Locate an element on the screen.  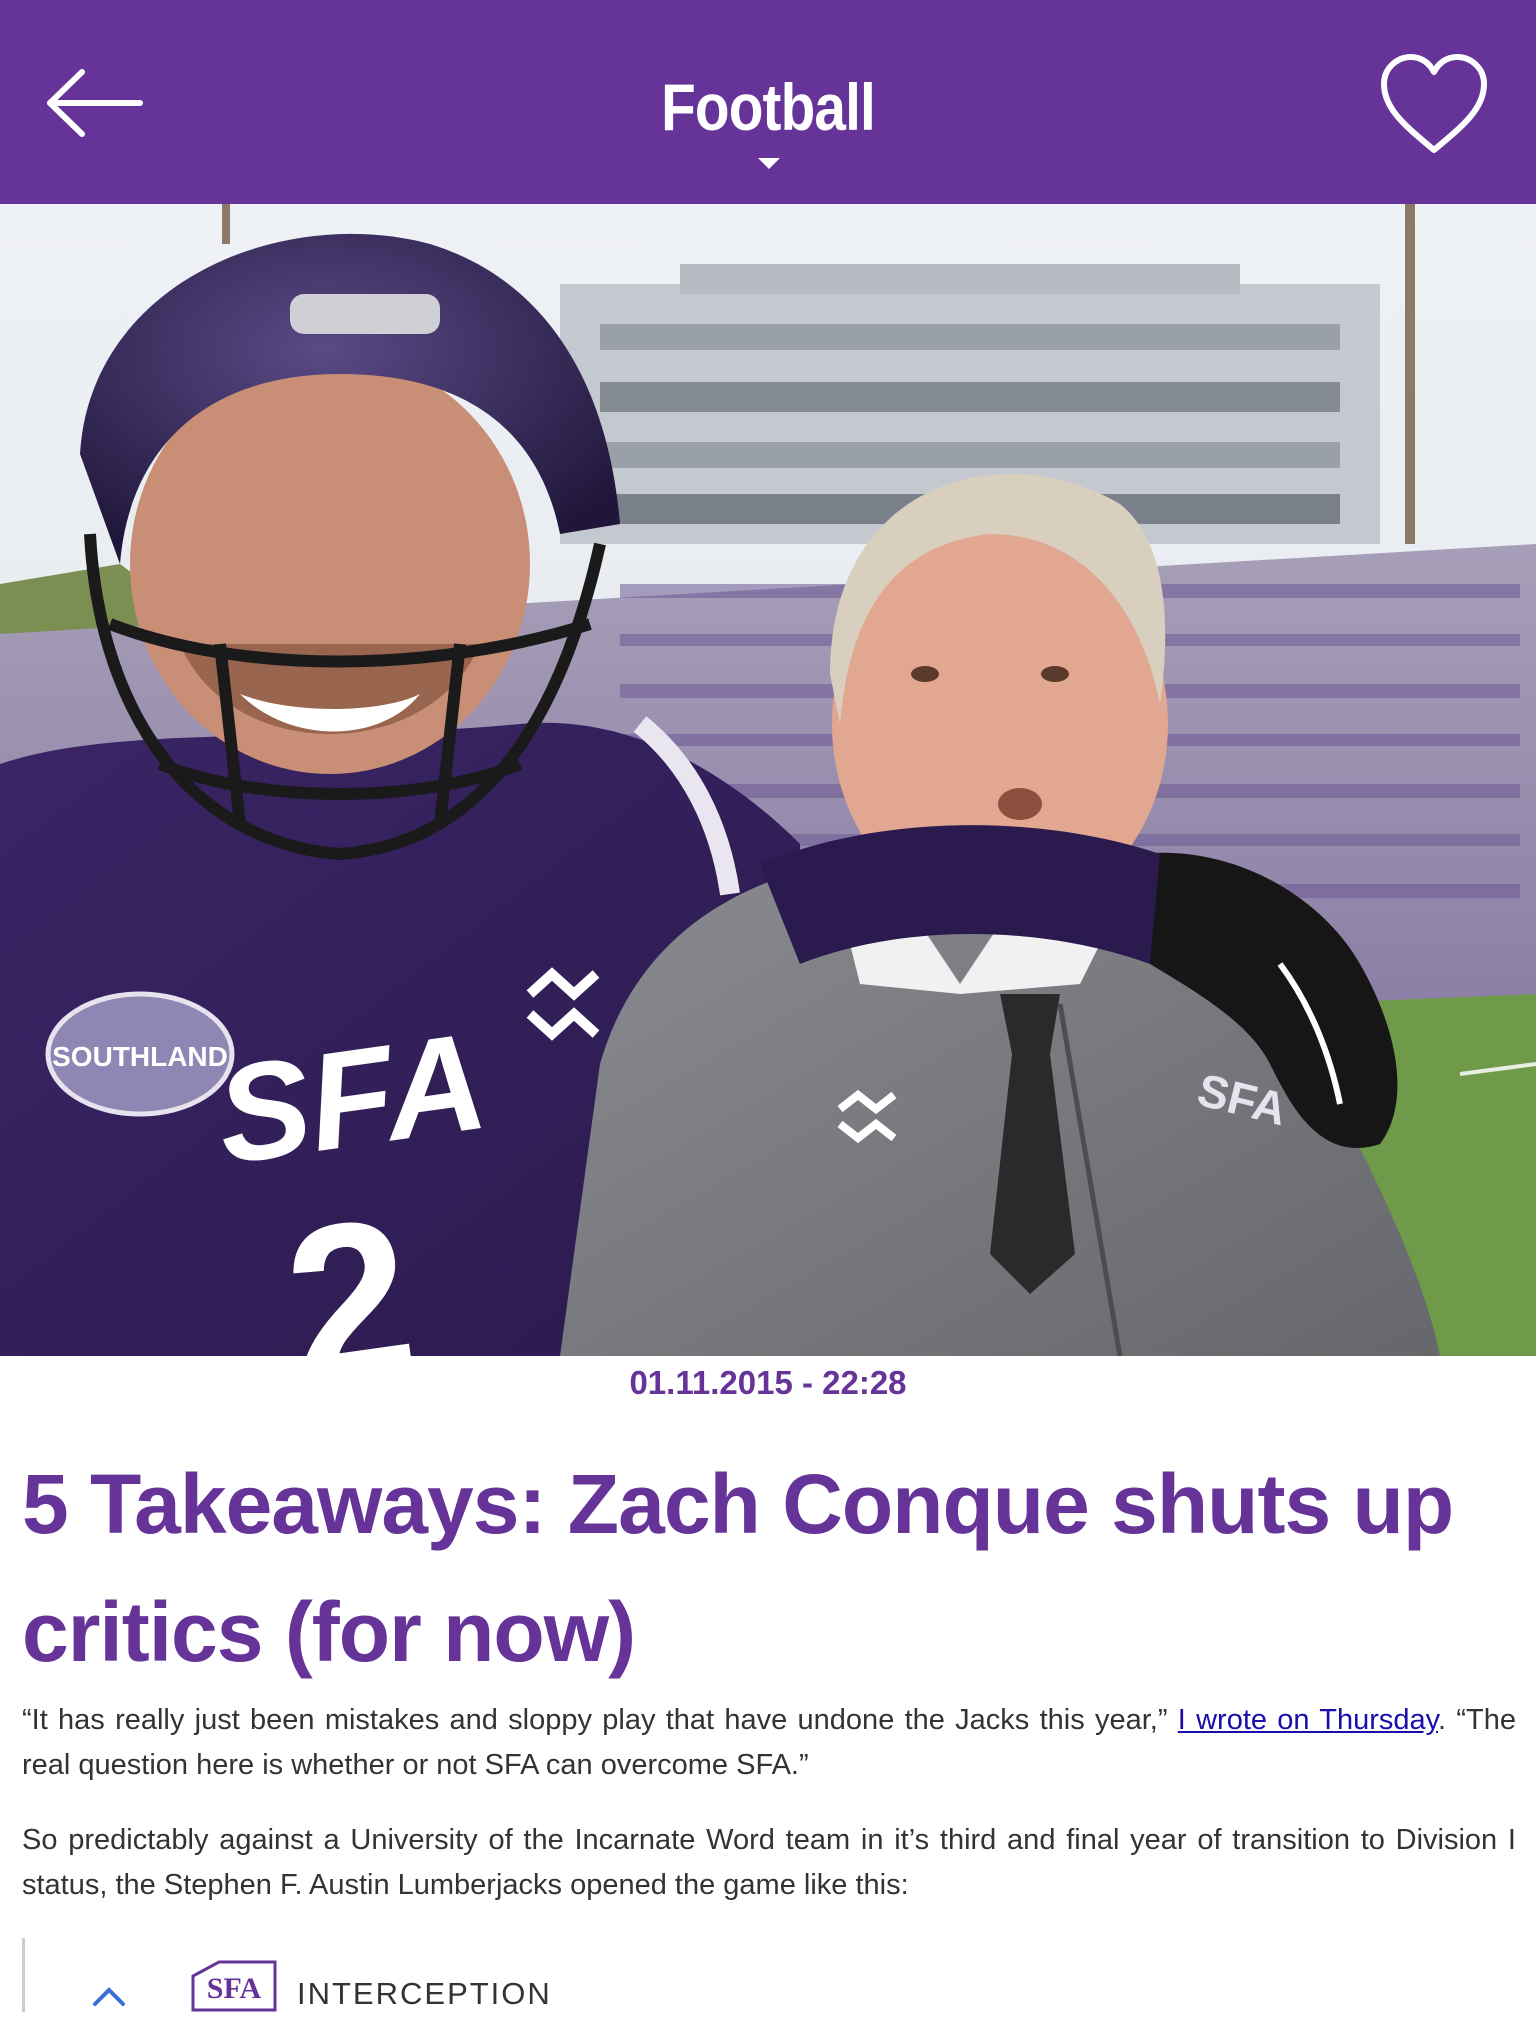
arrow-left-icon is located at coordinates (95, 103).